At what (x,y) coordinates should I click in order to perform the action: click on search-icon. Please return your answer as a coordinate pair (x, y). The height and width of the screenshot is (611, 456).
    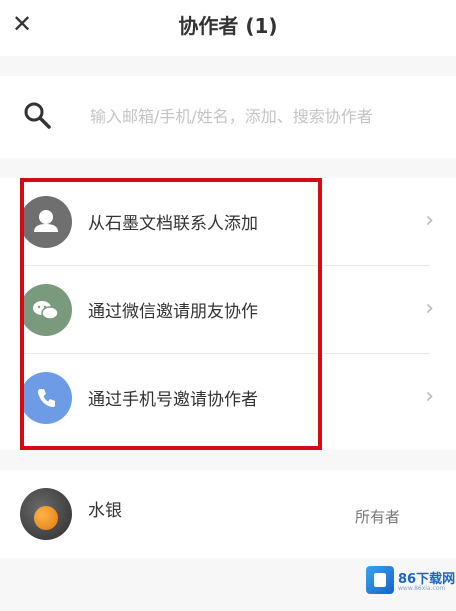
    Looking at the image, I should click on (37, 115).